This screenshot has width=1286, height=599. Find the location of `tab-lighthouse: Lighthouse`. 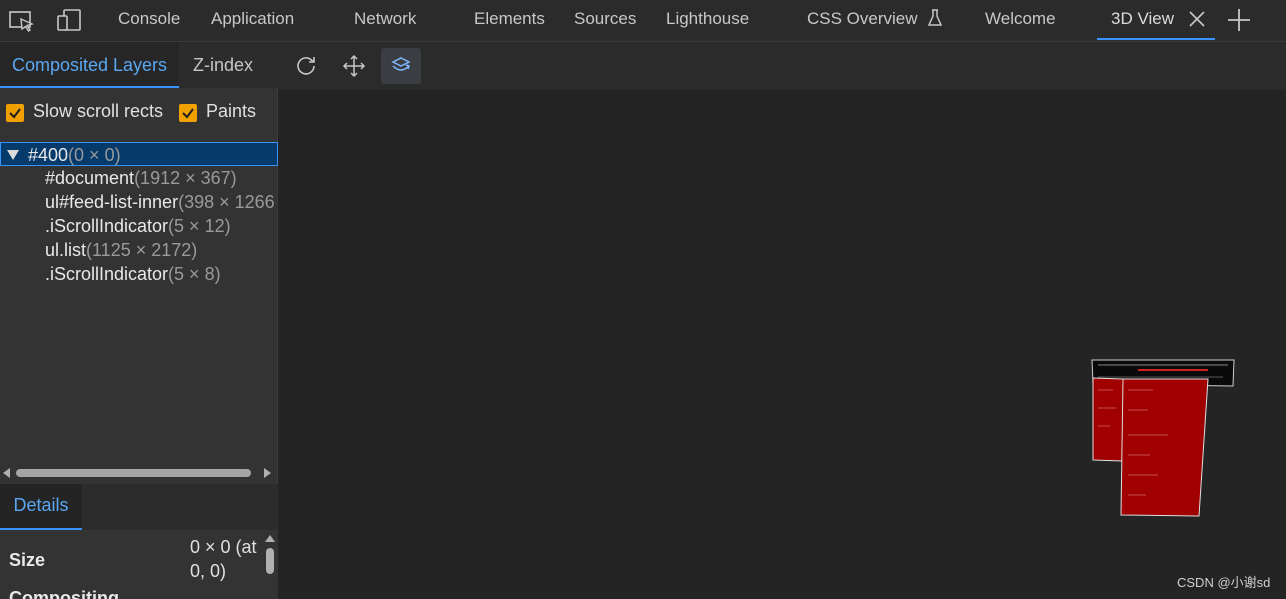

tab-lighthouse: Lighthouse is located at coordinates (707, 20).